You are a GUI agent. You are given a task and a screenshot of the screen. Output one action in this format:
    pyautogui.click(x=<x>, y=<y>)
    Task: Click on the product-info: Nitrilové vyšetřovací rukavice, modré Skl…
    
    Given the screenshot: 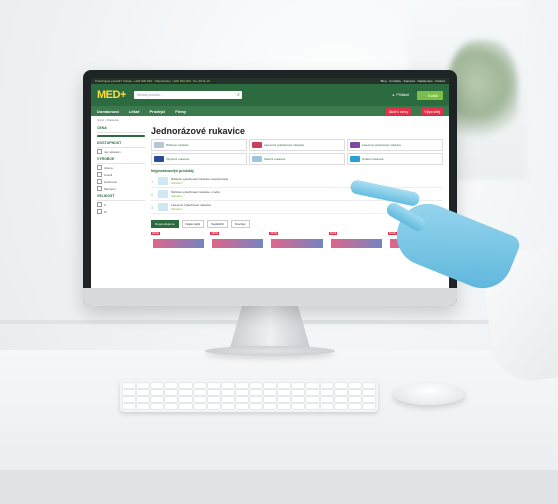 What is the action you would take?
    pyautogui.click(x=195, y=194)
    